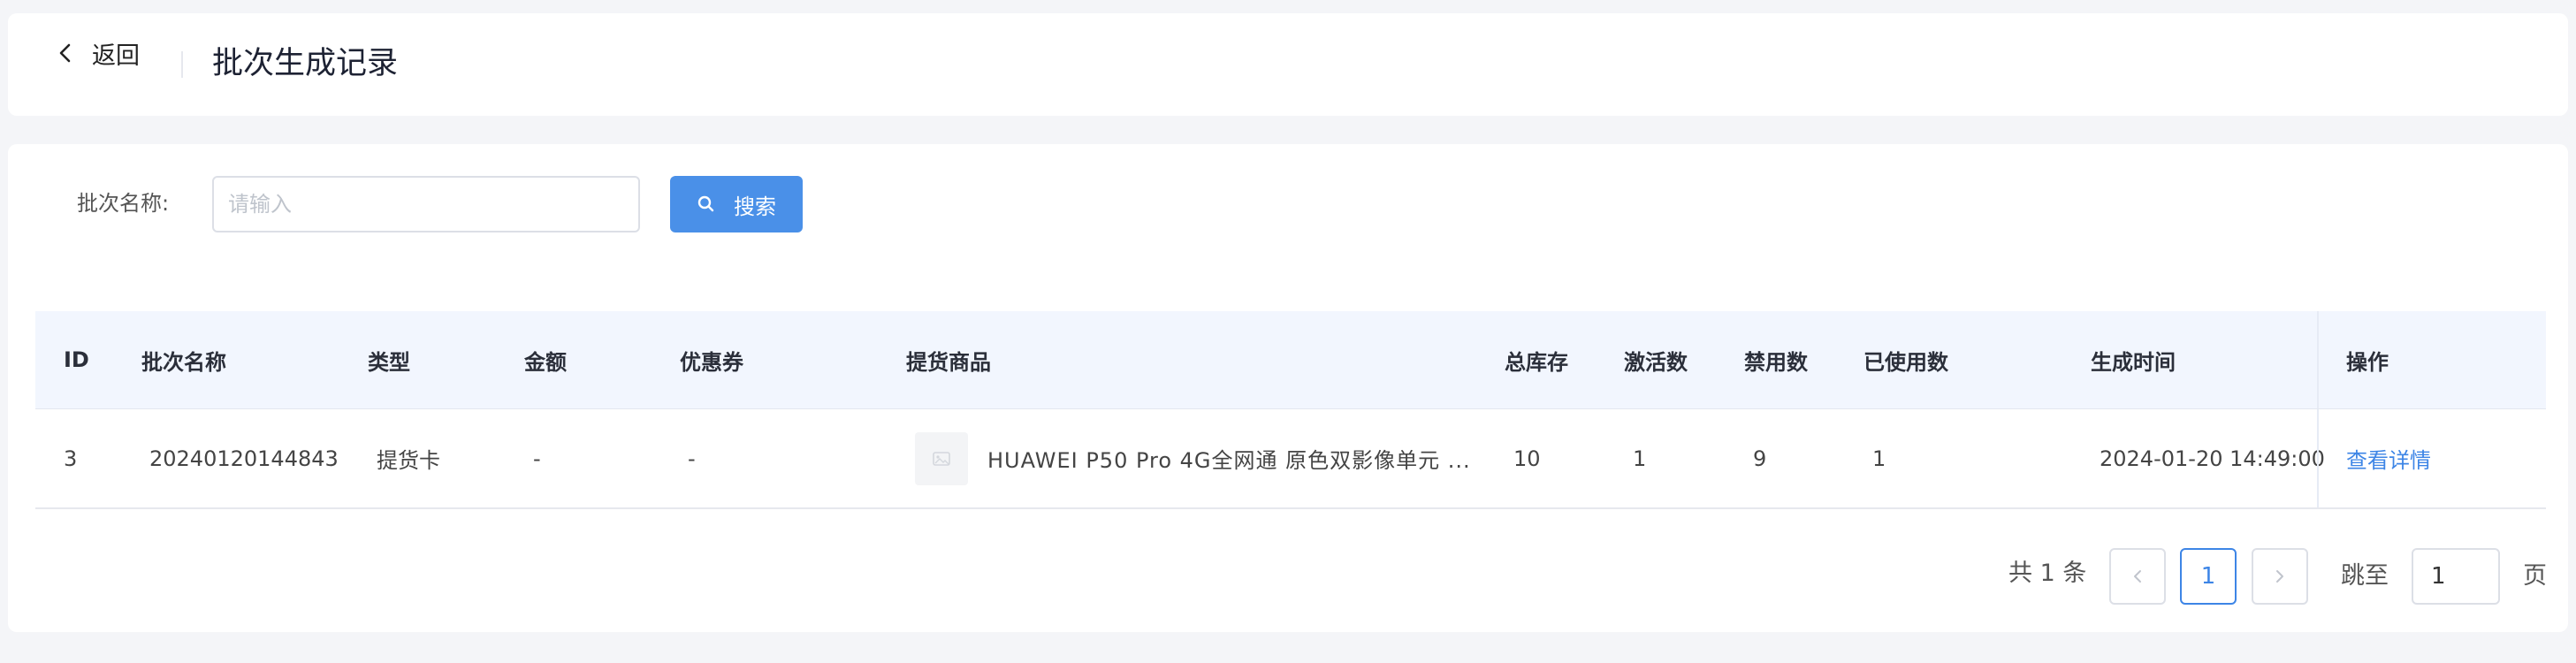 This screenshot has width=2576, height=663. What do you see at coordinates (692, 458) in the screenshot?
I see `cell-coupon: -` at bounding box center [692, 458].